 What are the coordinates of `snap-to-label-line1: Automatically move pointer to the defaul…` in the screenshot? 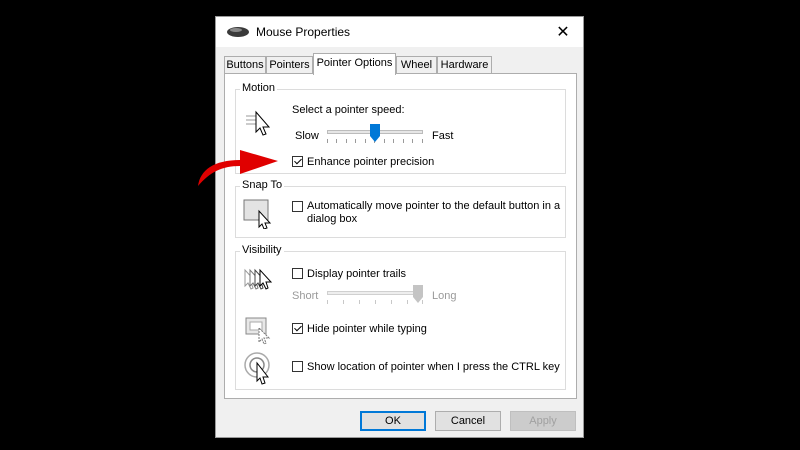 It's located at (434, 206).